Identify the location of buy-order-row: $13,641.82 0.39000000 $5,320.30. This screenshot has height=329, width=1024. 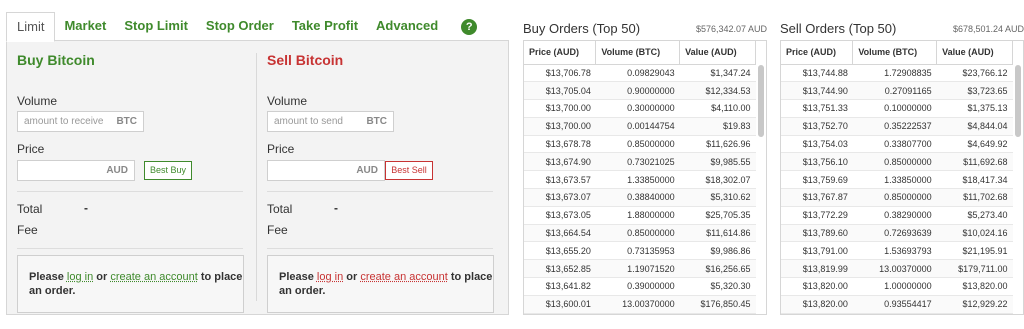
(640, 286).